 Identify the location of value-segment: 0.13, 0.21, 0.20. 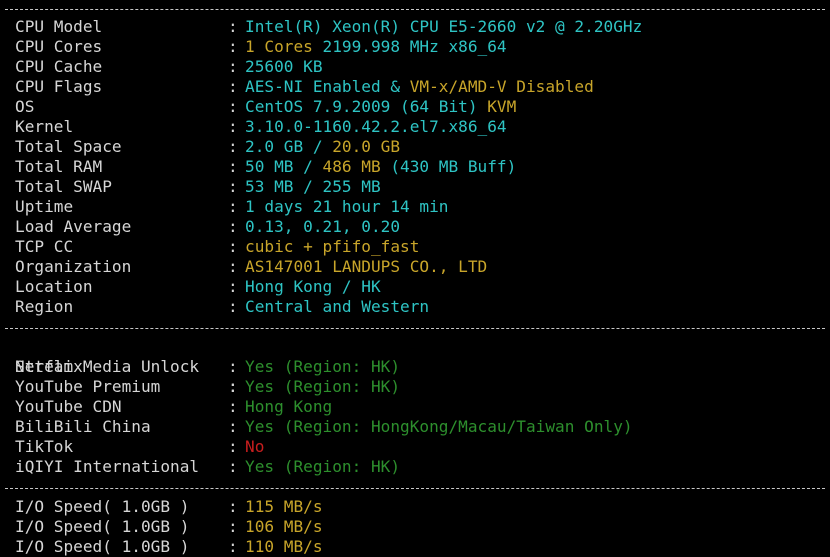
(323, 226).